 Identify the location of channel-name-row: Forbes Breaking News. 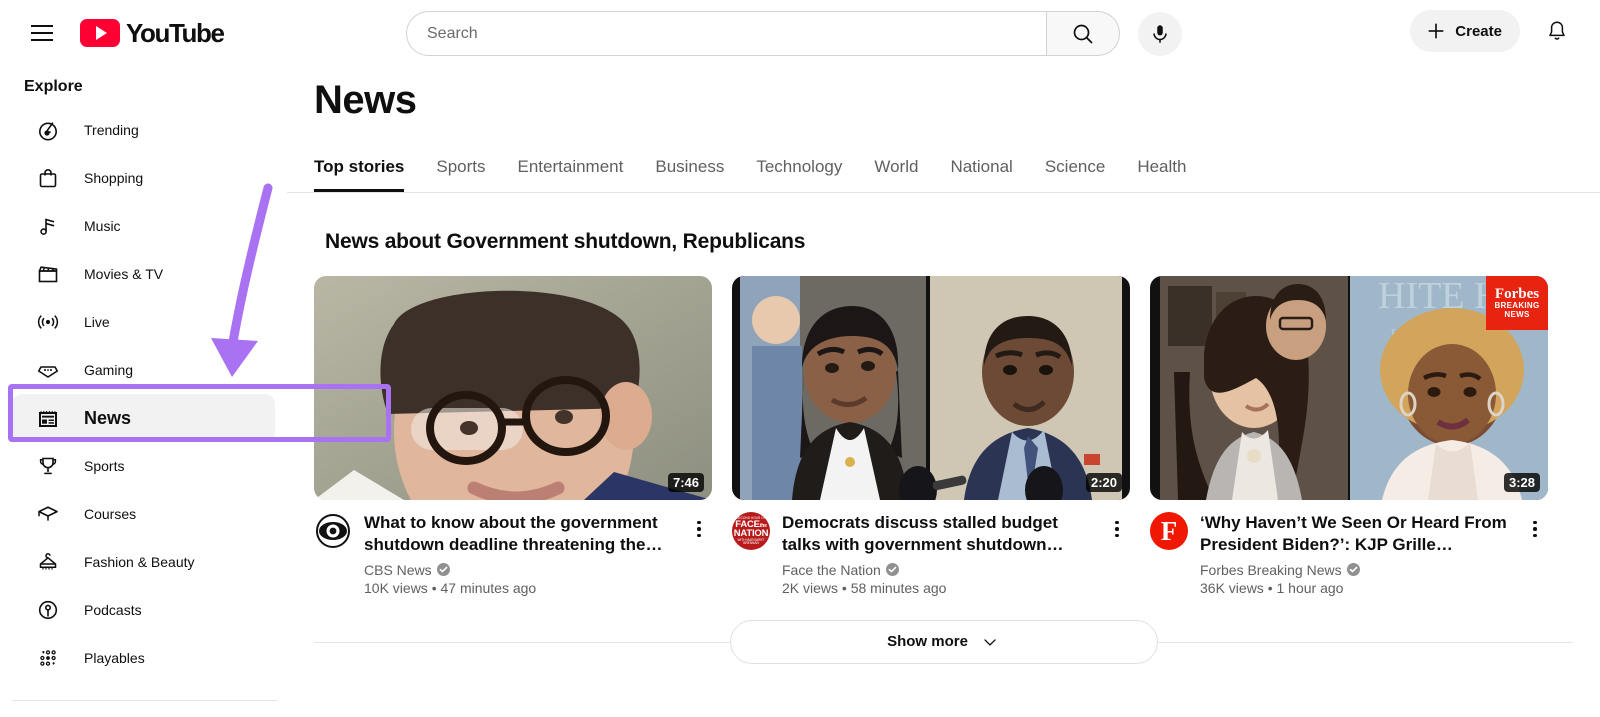
(1355, 570).